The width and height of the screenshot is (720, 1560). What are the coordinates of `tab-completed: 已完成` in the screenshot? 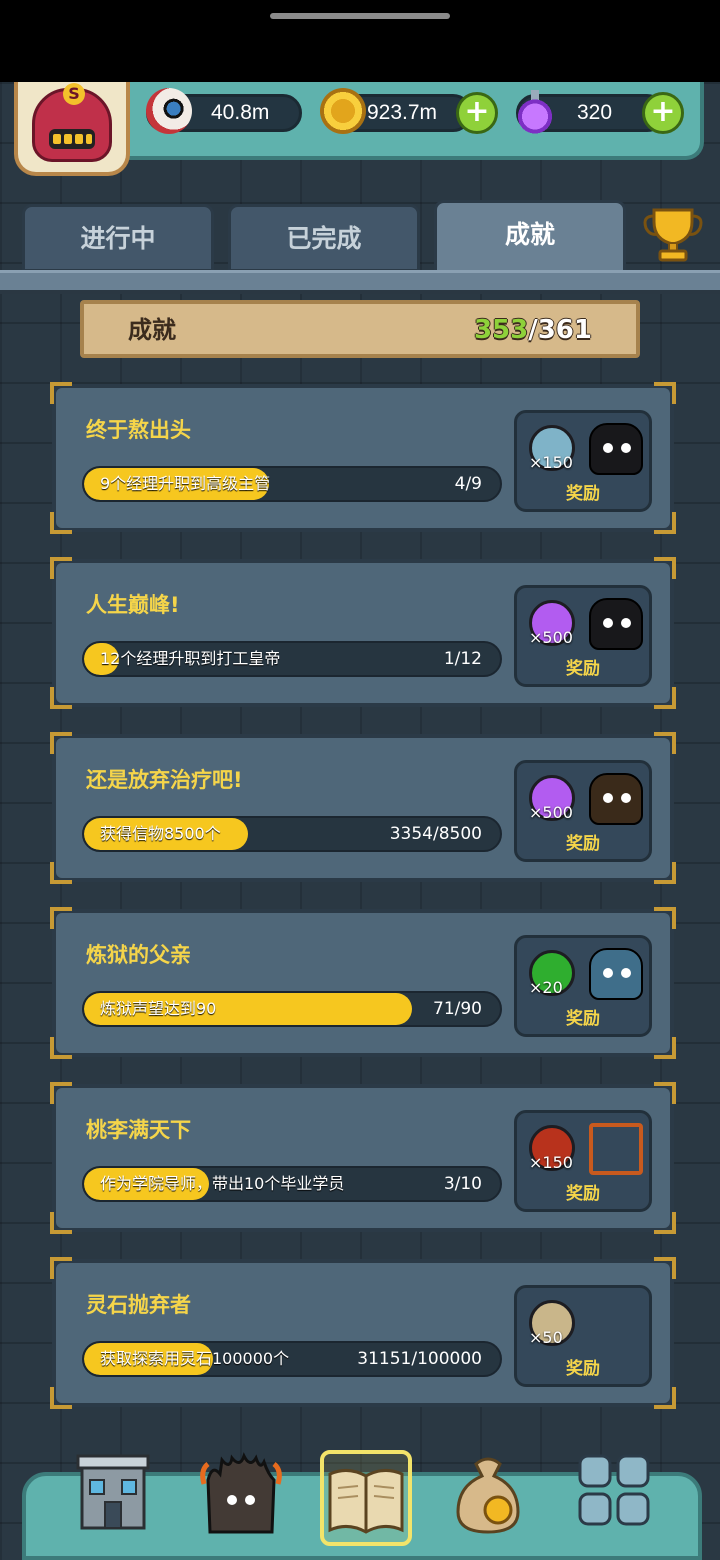 It's located at (324, 238).